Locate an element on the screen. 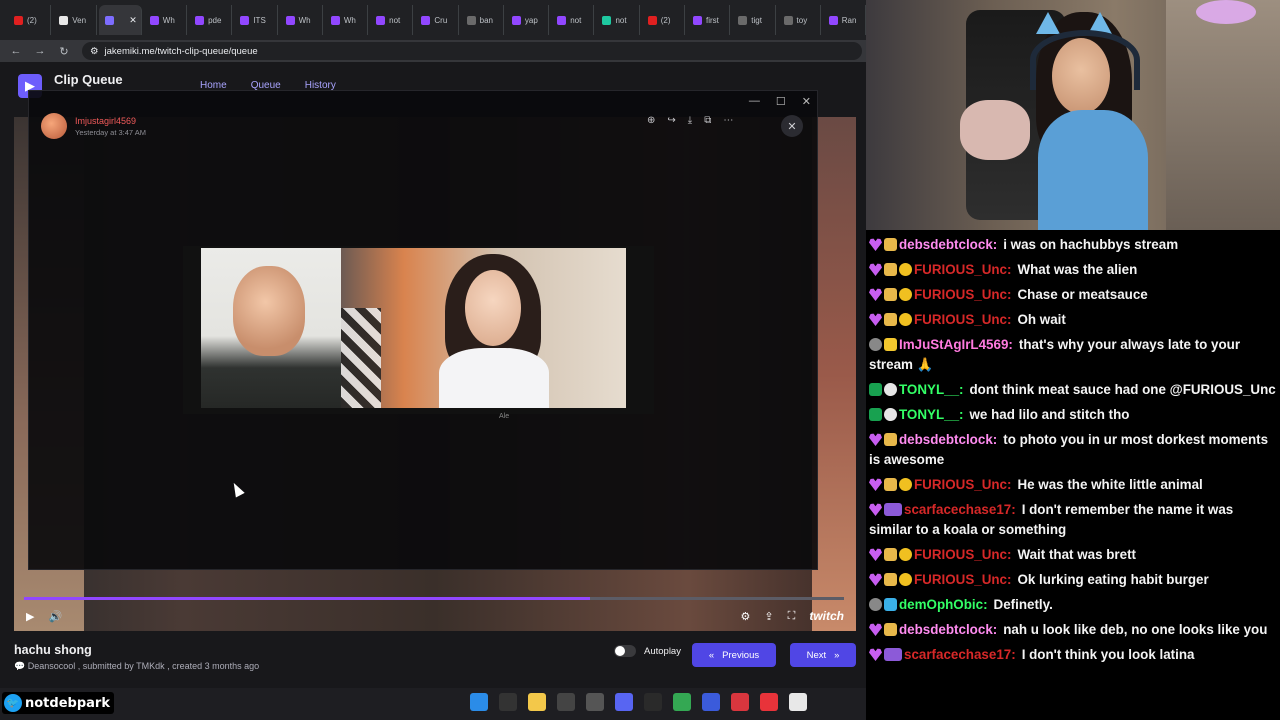  previous-button: « Previous is located at coordinates (734, 655).